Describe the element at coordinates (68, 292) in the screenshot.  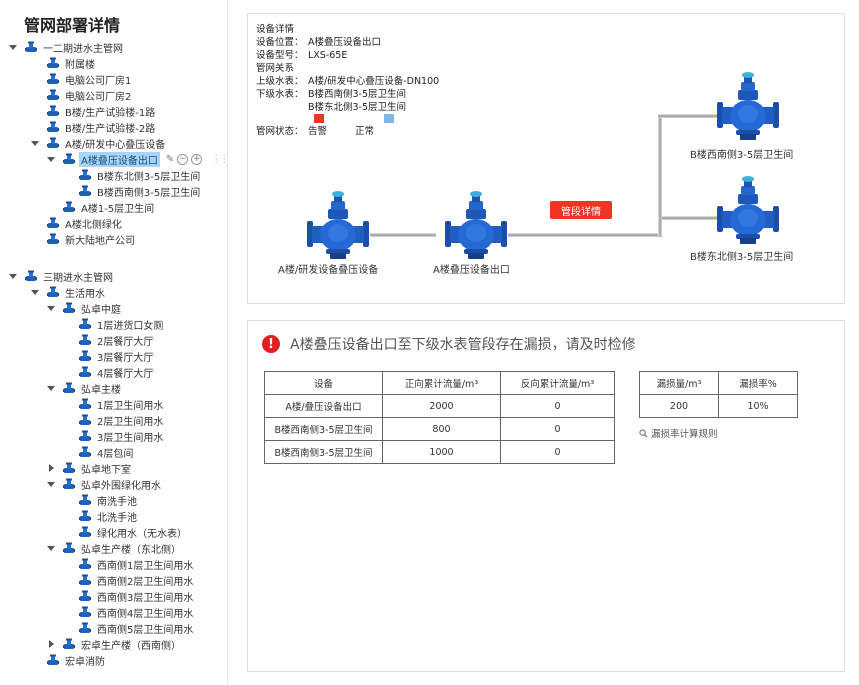
I see `tree-node: 生活用水` at that location.